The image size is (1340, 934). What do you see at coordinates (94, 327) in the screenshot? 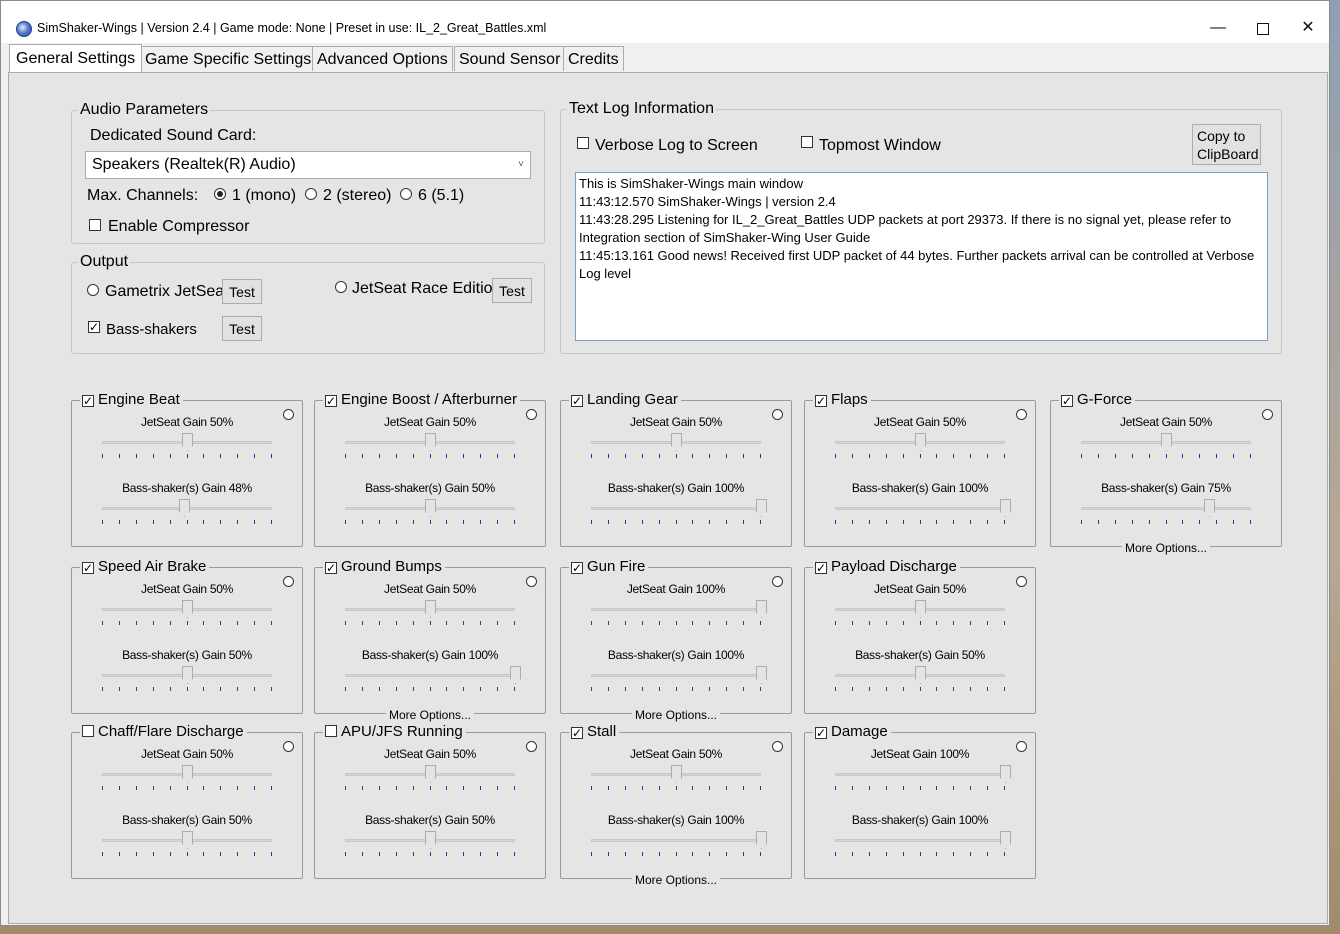
I see `bass-shakers-checkbox: ✓` at bounding box center [94, 327].